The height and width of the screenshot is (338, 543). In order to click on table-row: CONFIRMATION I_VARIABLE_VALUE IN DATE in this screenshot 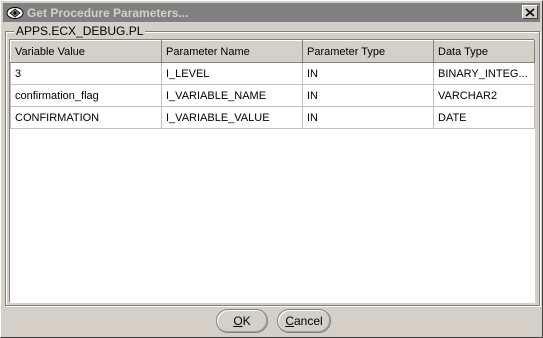, I will do `click(272, 117)`.